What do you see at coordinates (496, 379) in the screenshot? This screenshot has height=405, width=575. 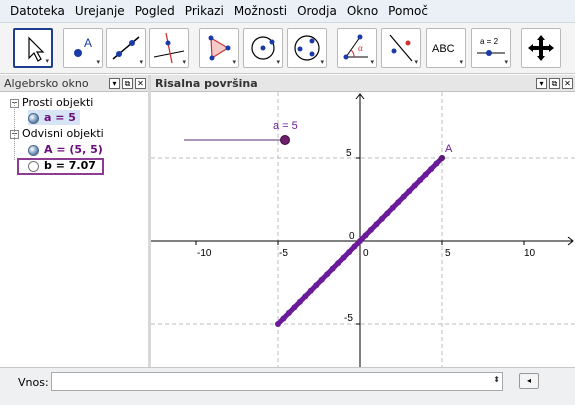 I see `history-arrows-icon: ⬍` at bounding box center [496, 379].